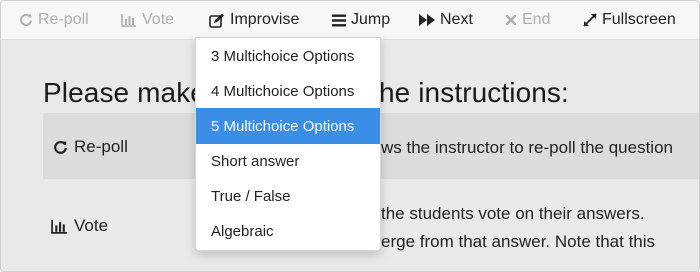  I want to click on page-heading-continued: he instructions:, so click(474, 93).